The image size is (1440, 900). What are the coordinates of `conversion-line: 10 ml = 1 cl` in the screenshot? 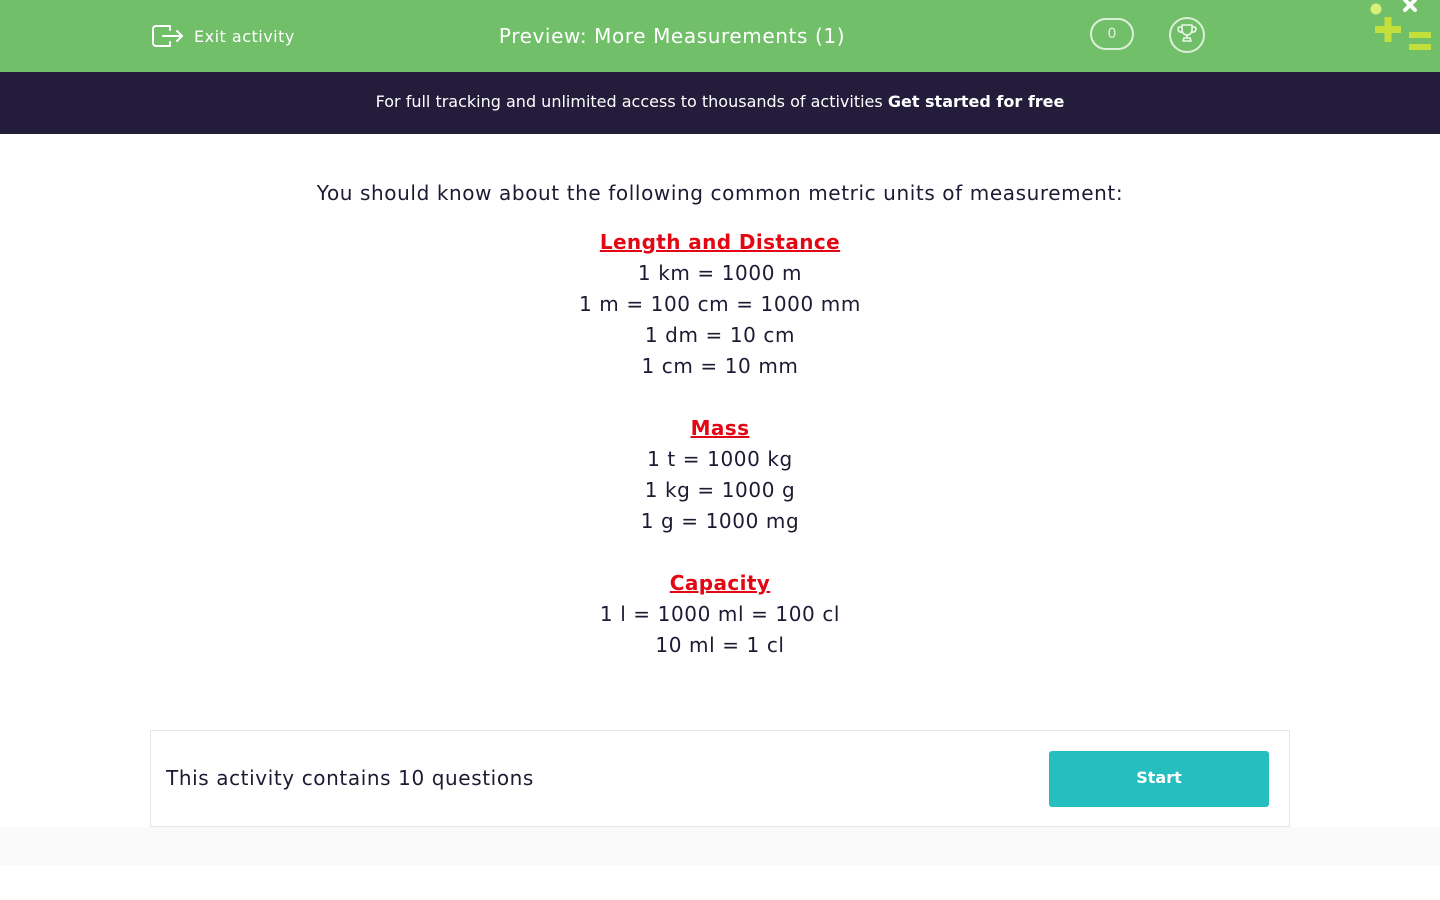 It's located at (720, 645).